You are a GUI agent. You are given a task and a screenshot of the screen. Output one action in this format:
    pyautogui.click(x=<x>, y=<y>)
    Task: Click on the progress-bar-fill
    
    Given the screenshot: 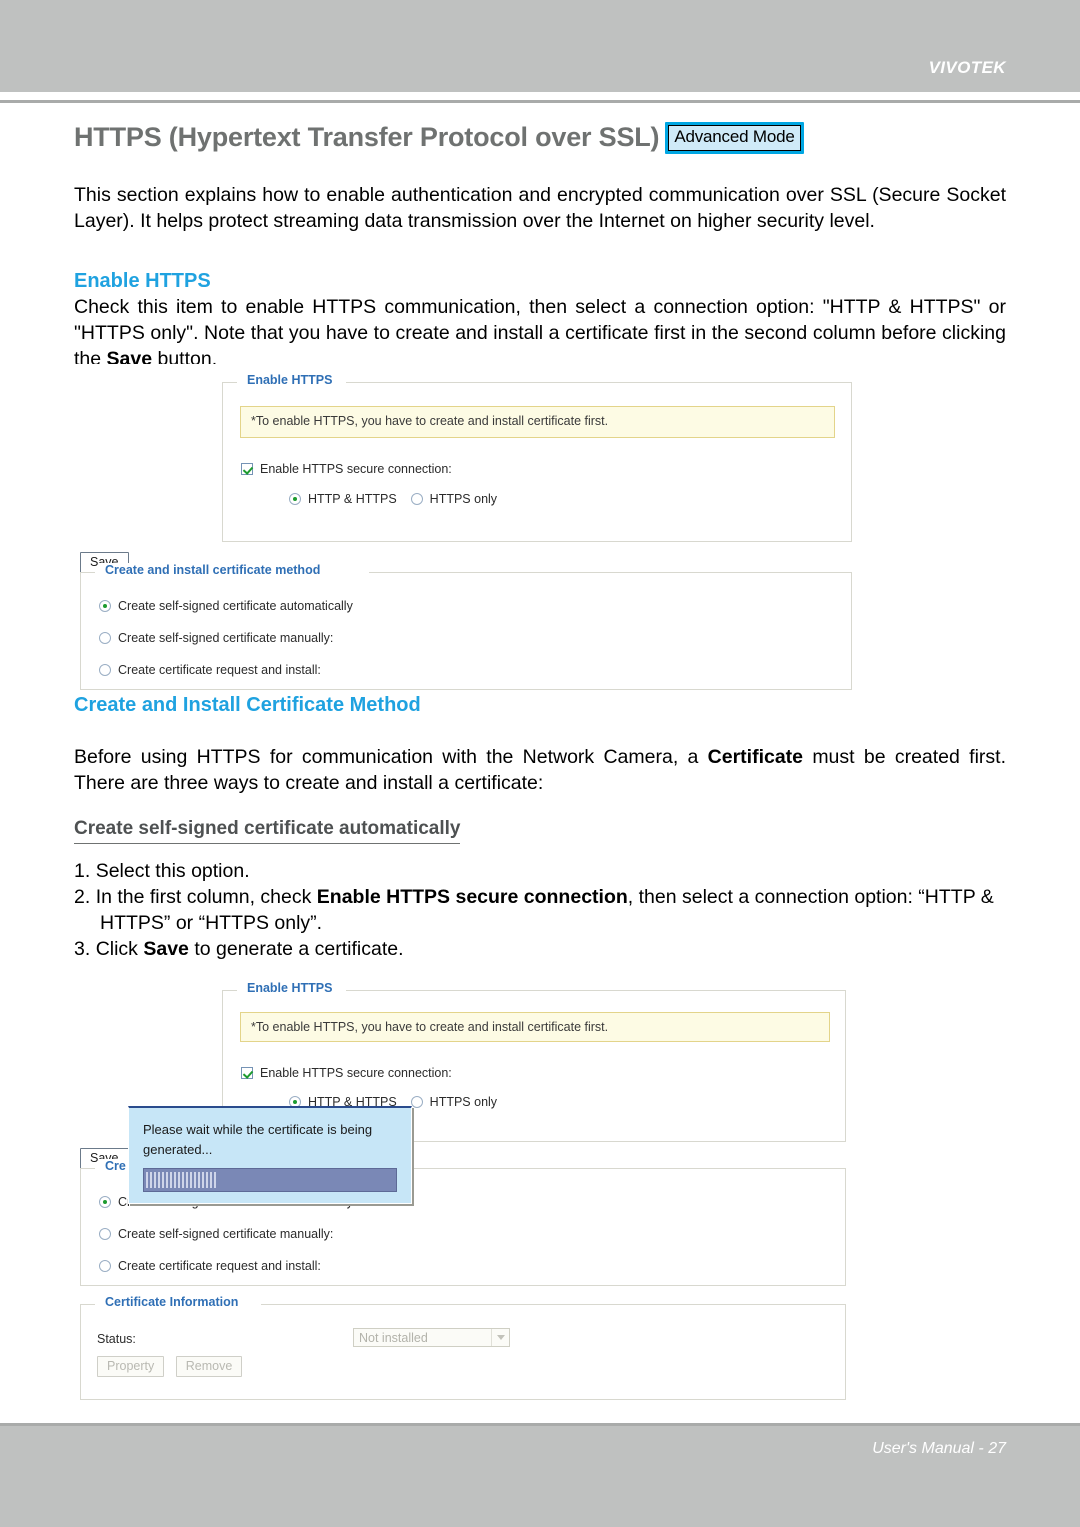 What is the action you would take?
    pyautogui.click(x=182, y=1180)
    